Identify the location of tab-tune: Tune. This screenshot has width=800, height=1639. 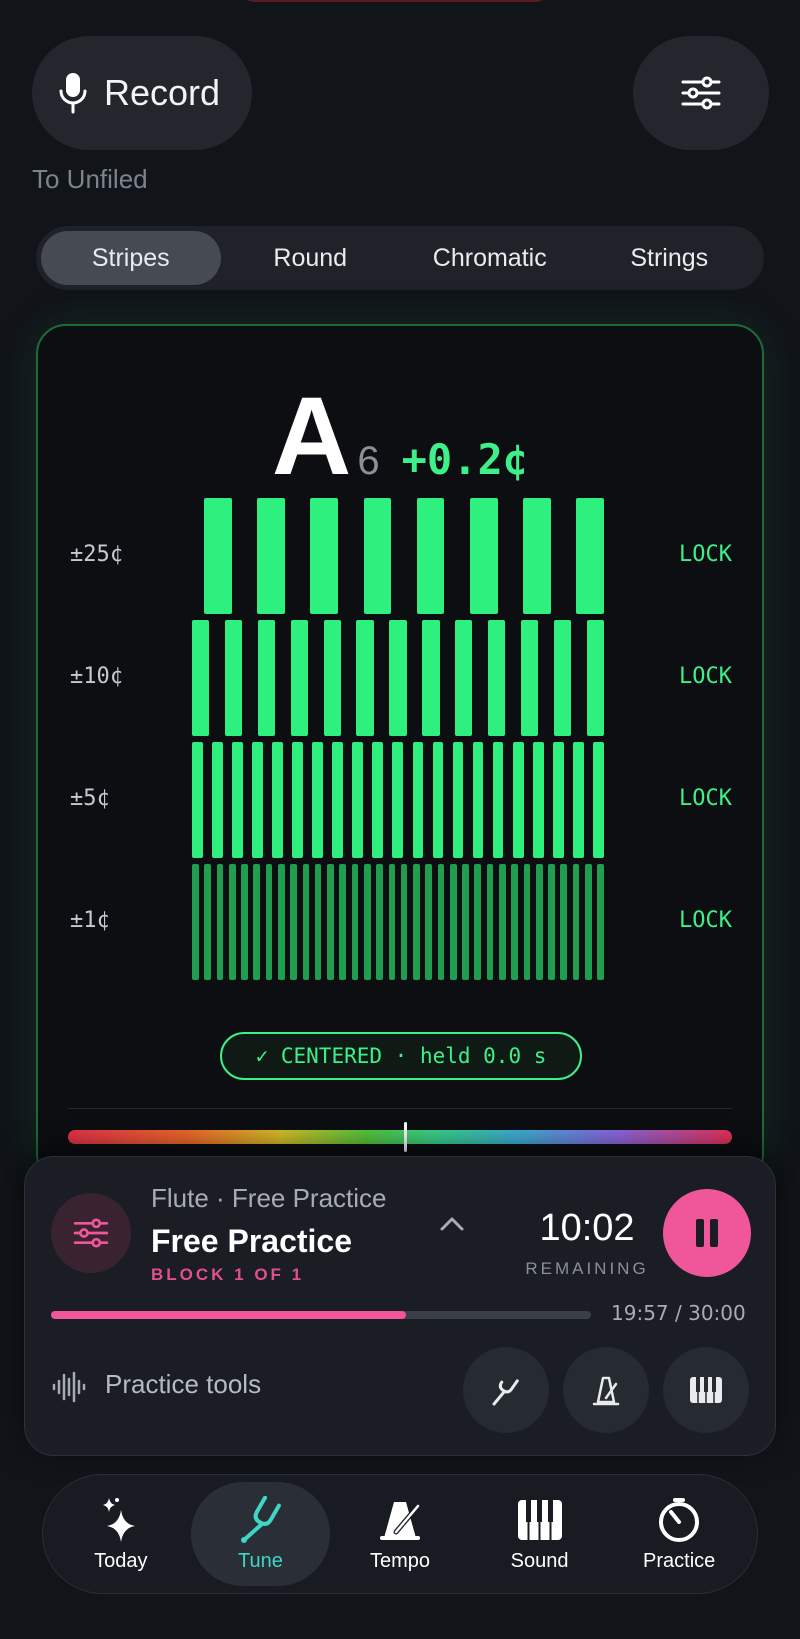
(260, 1534).